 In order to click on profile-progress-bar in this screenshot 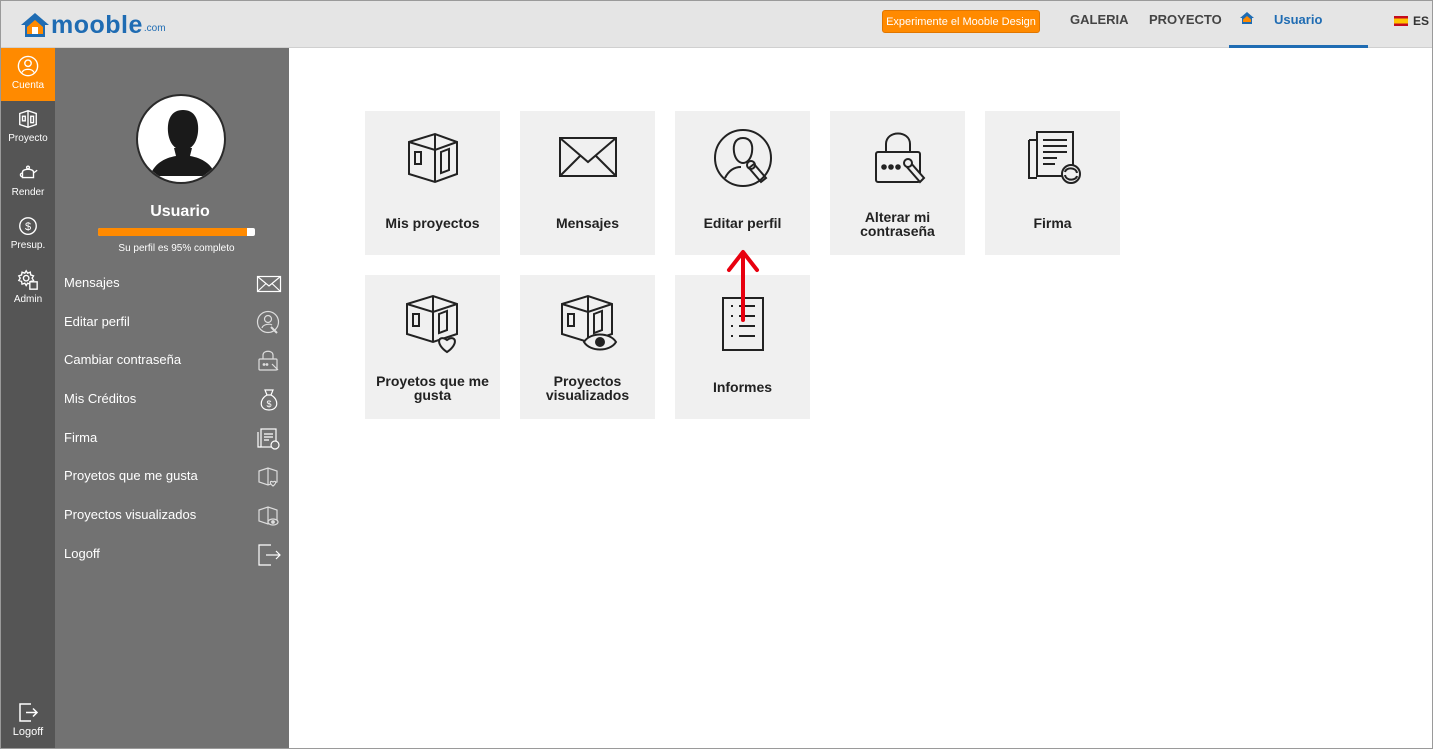, I will do `click(176, 232)`.